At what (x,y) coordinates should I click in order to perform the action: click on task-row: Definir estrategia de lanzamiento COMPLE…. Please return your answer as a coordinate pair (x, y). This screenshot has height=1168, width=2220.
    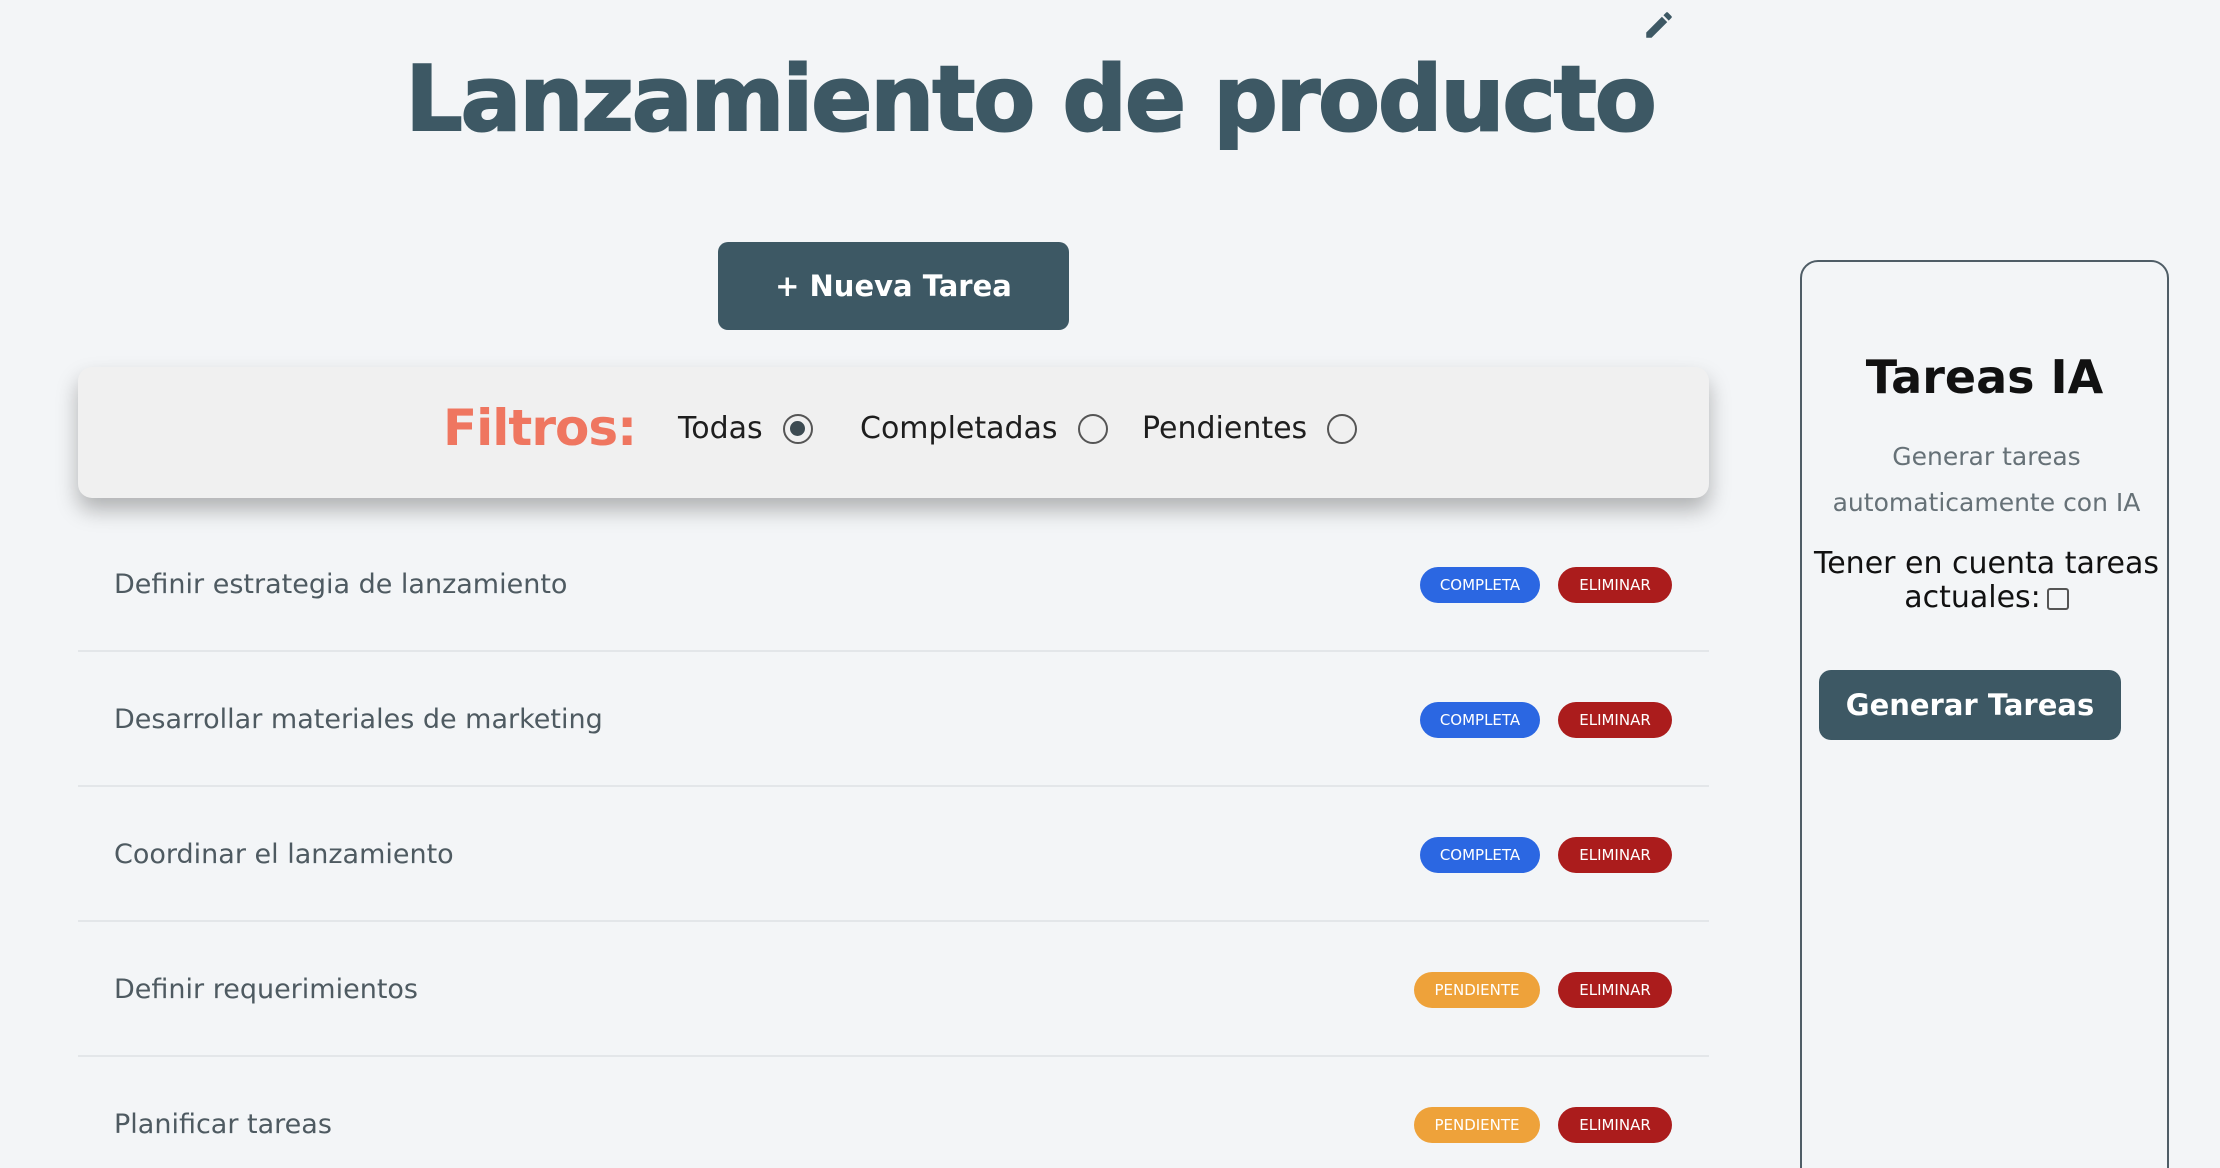
    Looking at the image, I should click on (893, 584).